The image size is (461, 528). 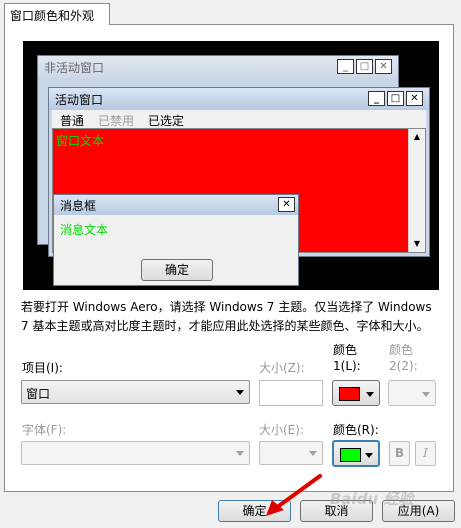 I want to click on italic-button: I, so click(x=425, y=453).